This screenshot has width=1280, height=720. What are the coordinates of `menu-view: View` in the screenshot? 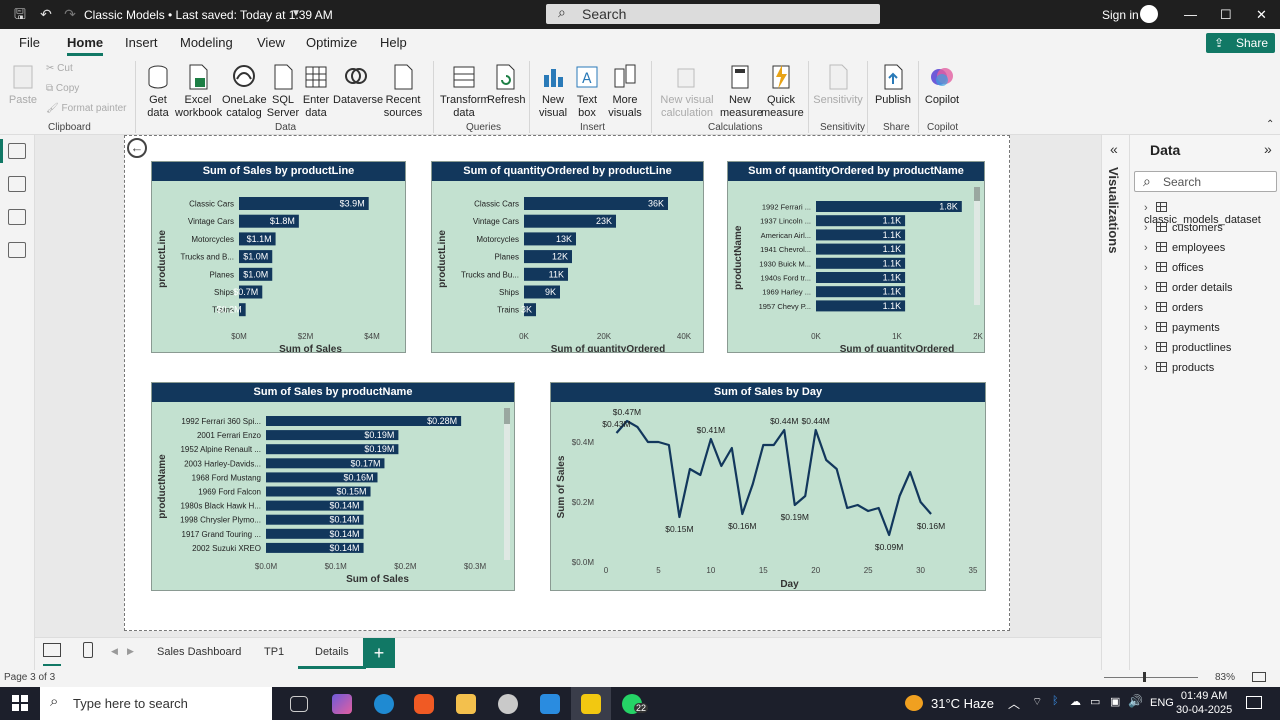 It's located at (271, 42).